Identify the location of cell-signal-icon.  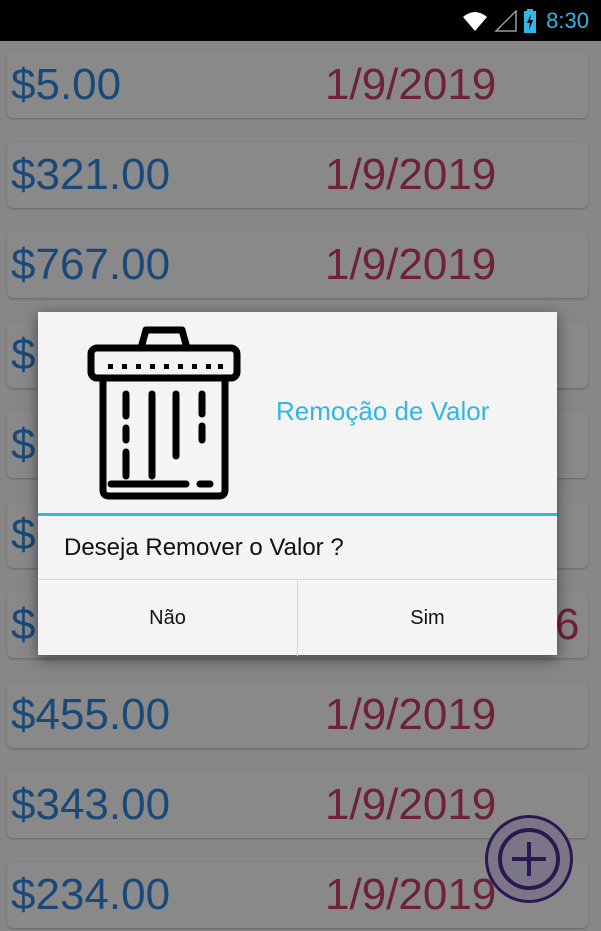
(505, 21).